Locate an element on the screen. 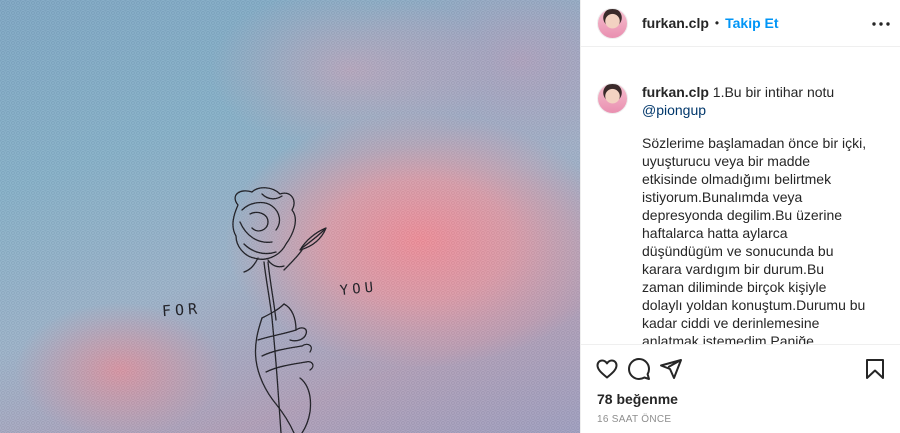  avatar is located at coordinates (612, 23).